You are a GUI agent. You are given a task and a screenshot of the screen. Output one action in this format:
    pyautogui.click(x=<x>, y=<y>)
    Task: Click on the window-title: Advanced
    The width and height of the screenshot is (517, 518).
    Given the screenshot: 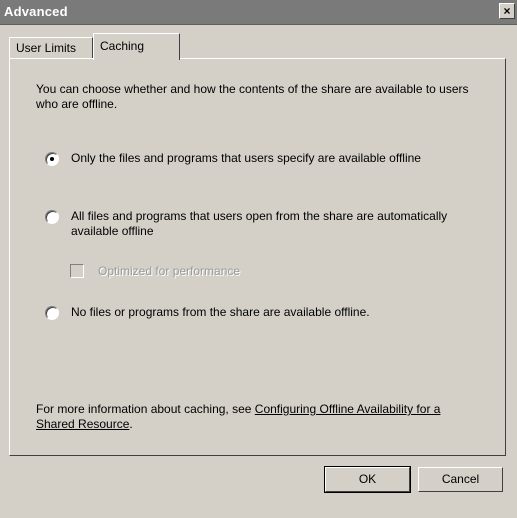 What is the action you would take?
    pyautogui.click(x=36, y=11)
    